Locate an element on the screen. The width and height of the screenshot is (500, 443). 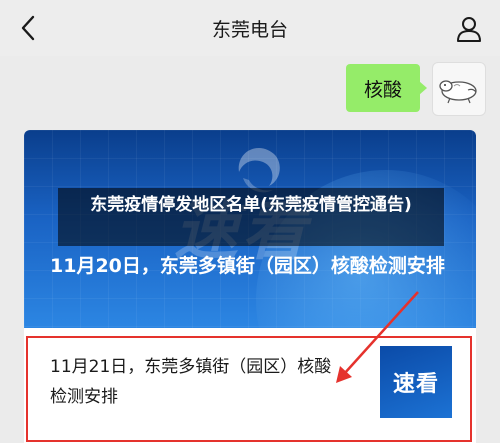
back-button is located at coordinates (28, 28).